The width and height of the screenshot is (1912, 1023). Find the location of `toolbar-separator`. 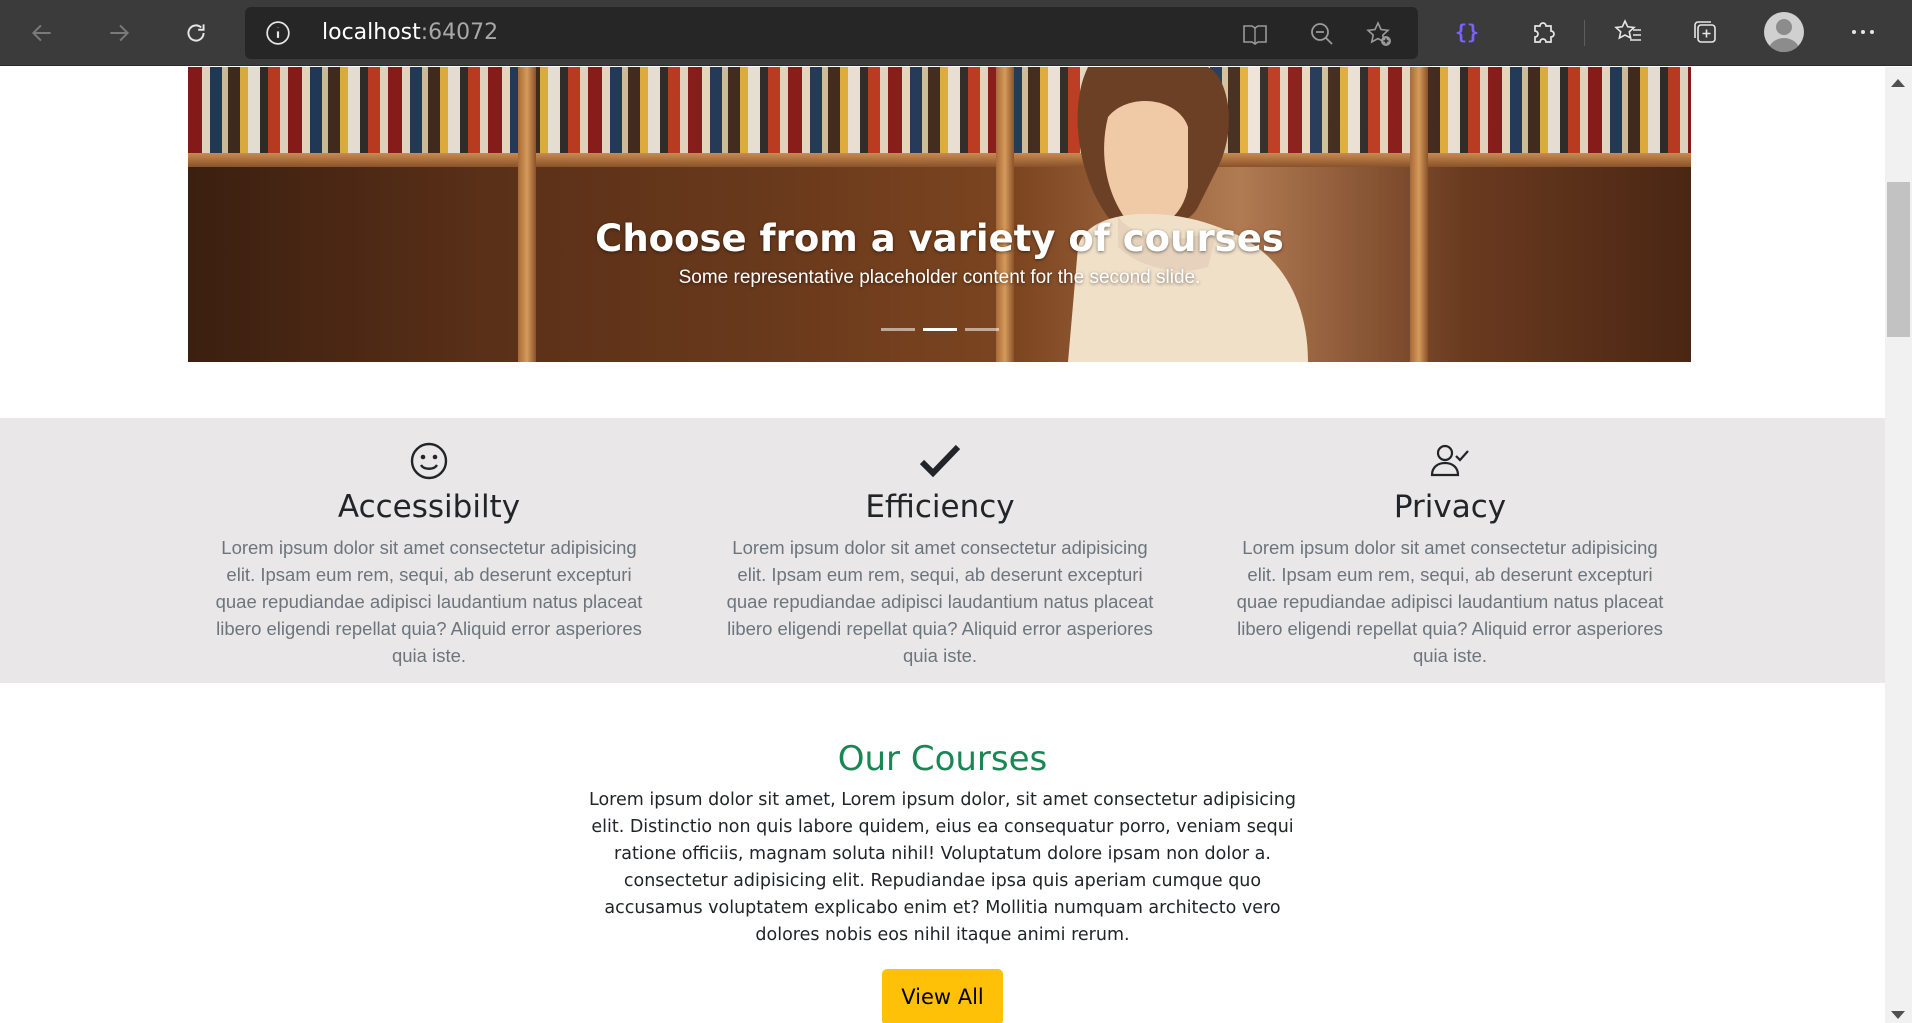

toolbar-separator is located at coordinates (1584, 33).